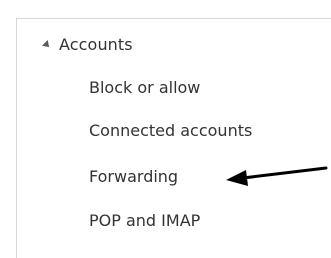 The height and width of the screenshot is (258, 331). I want to click on triangle-expanded-icon, so click(47, 44).